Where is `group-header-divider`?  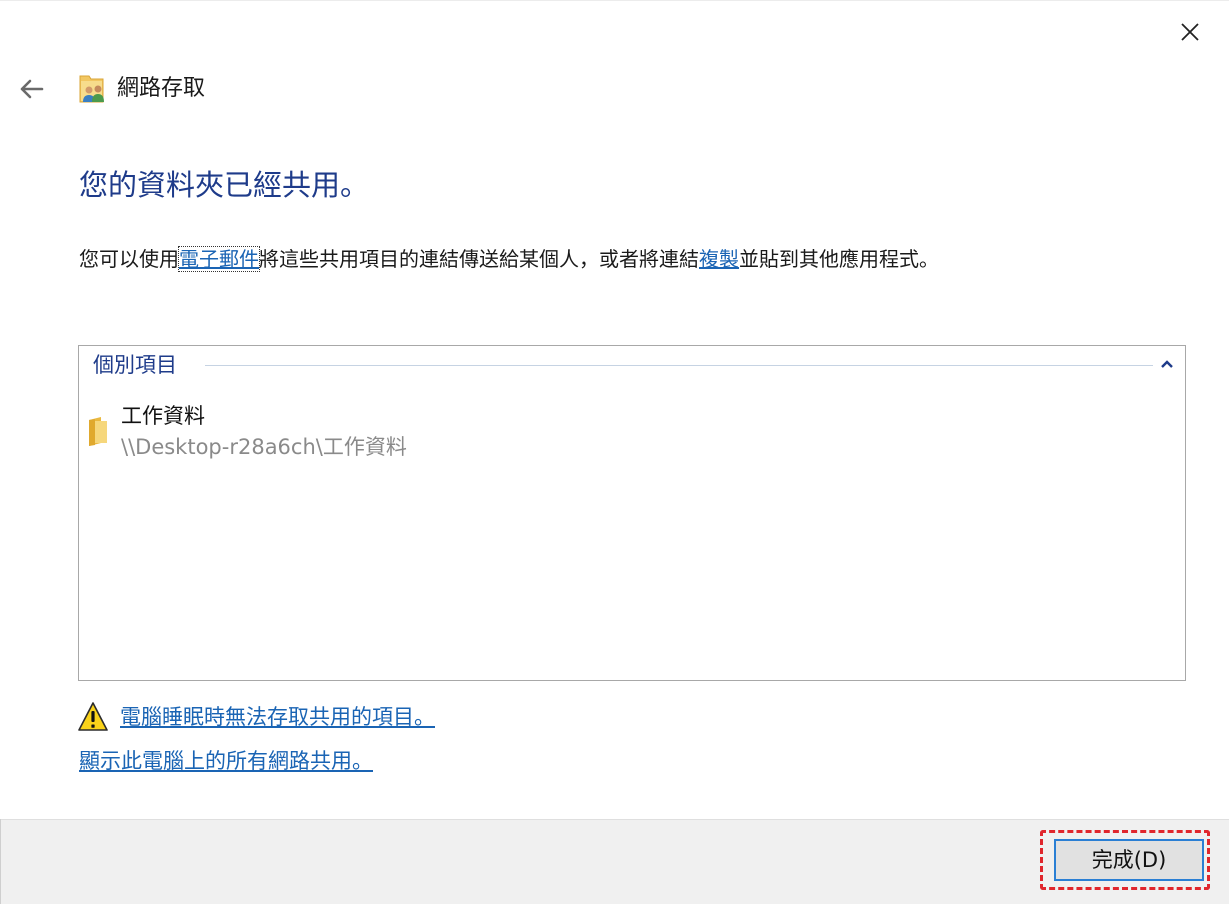 group-header-divider is located at coordinates (679, 365).